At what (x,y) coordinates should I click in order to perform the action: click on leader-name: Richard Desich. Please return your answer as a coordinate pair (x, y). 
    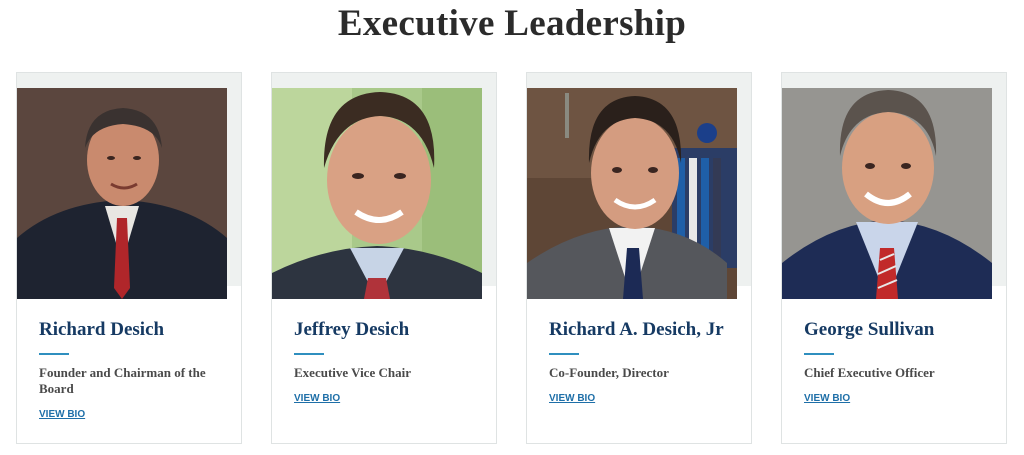
    Looking at the image, I should click on (102, 329).